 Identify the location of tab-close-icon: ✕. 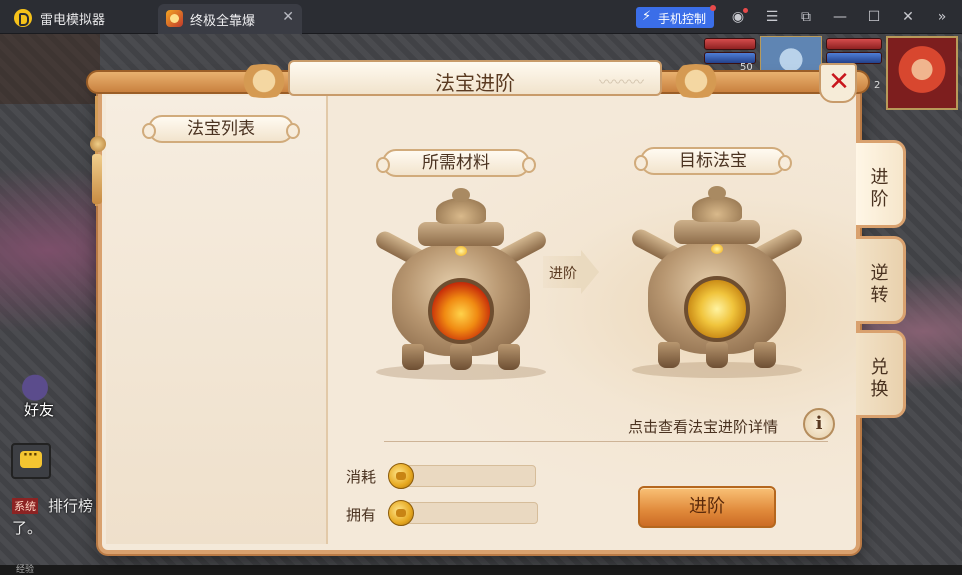
(288, 17).